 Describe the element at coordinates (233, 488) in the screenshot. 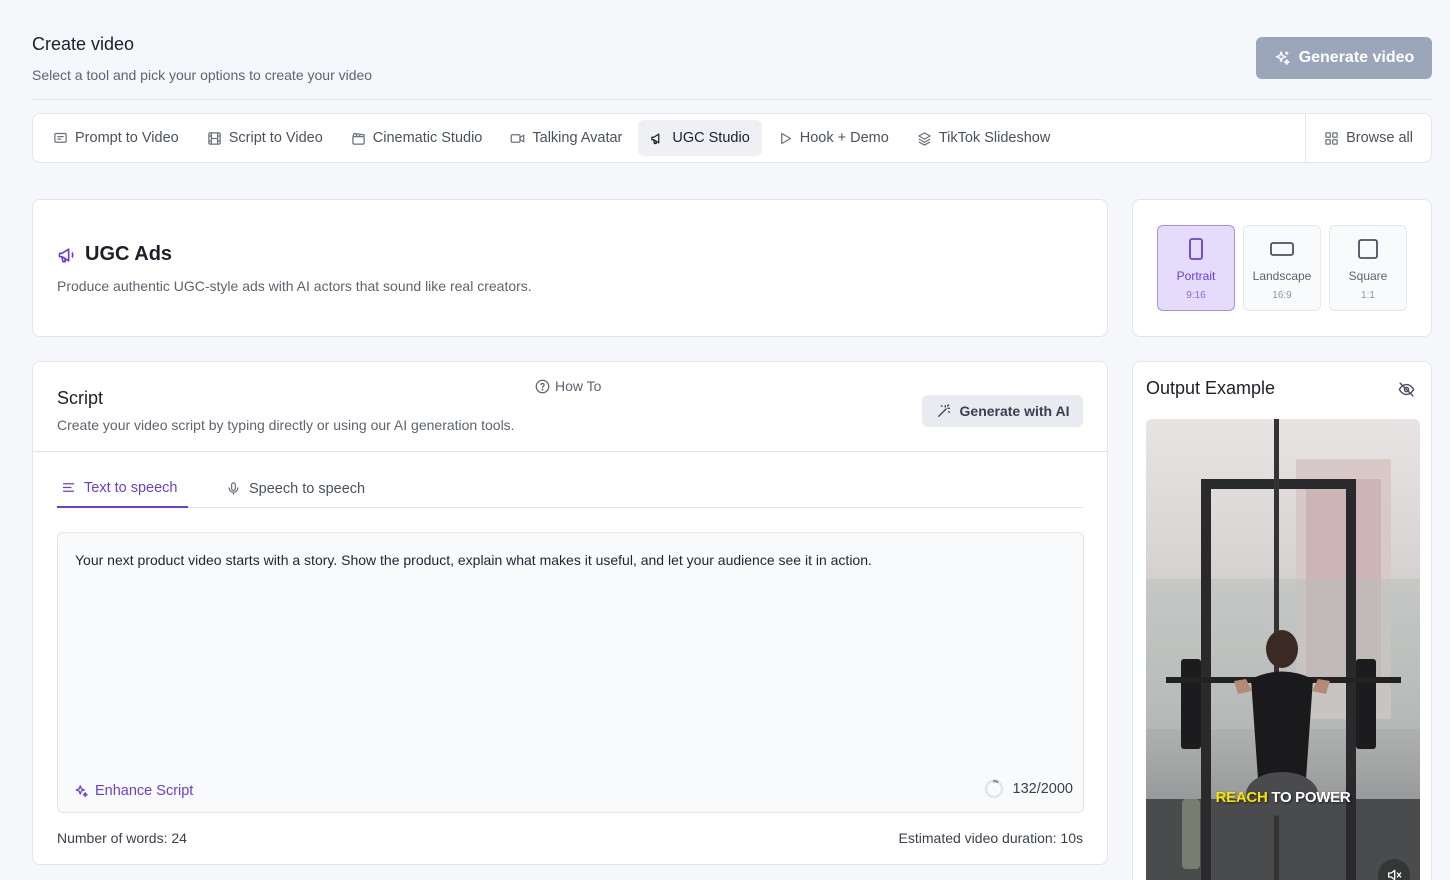

I see `microphone-icon` at that location.